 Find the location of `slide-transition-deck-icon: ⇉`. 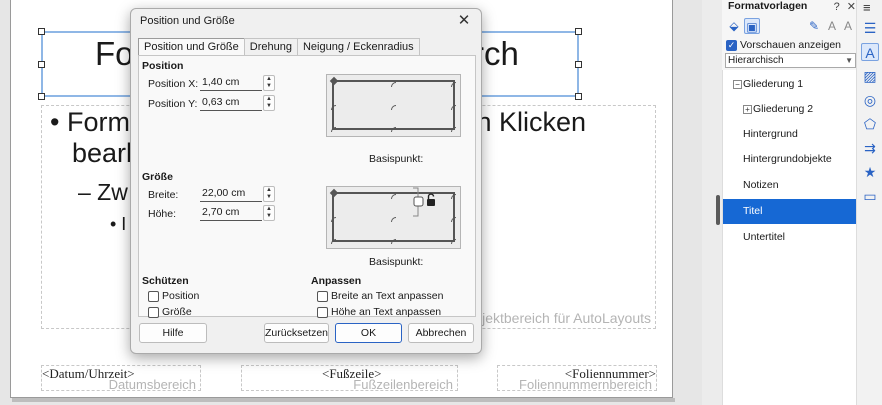

slide-transition-deck-icon: ⇉ is located at coordinates (870, 148).